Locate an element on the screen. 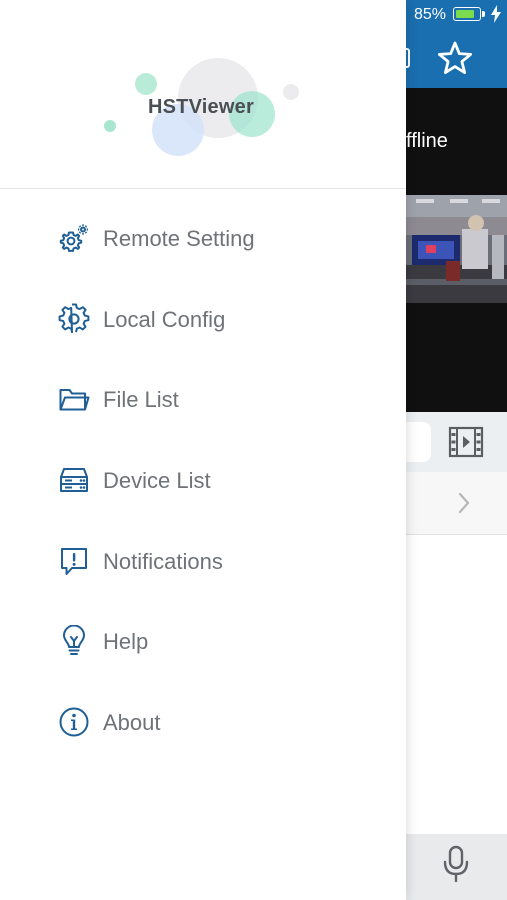 The height and width of the screenshot is (900, 507). menu-item-about: About is located at coordinates (203, 722).